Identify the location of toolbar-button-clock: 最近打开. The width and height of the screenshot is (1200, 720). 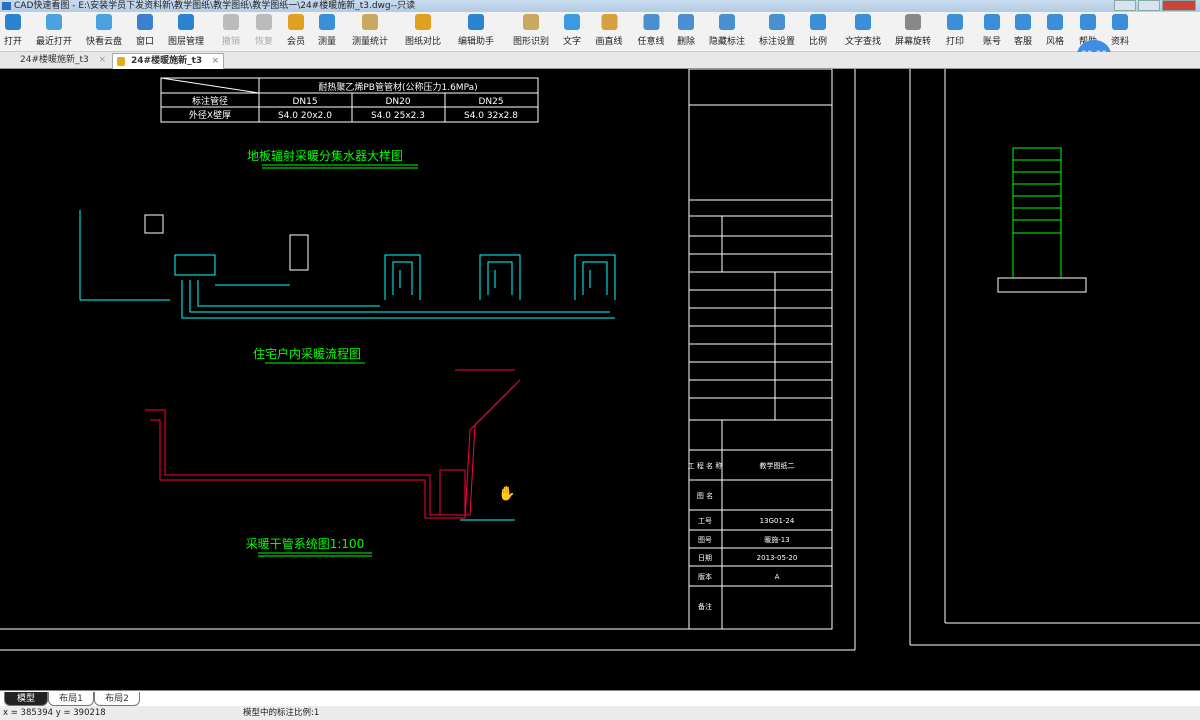
(54, 30).